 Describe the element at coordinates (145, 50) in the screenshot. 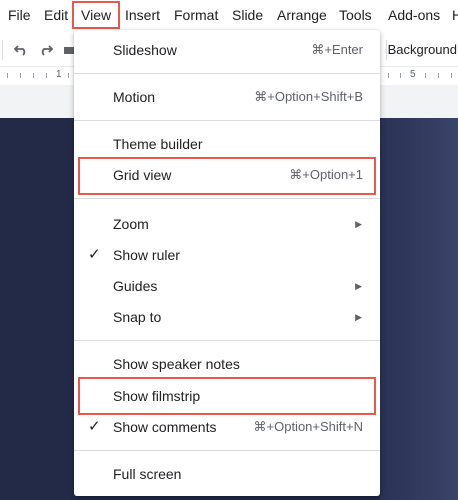

I see `menu-item-label: Slideshow` at that location.